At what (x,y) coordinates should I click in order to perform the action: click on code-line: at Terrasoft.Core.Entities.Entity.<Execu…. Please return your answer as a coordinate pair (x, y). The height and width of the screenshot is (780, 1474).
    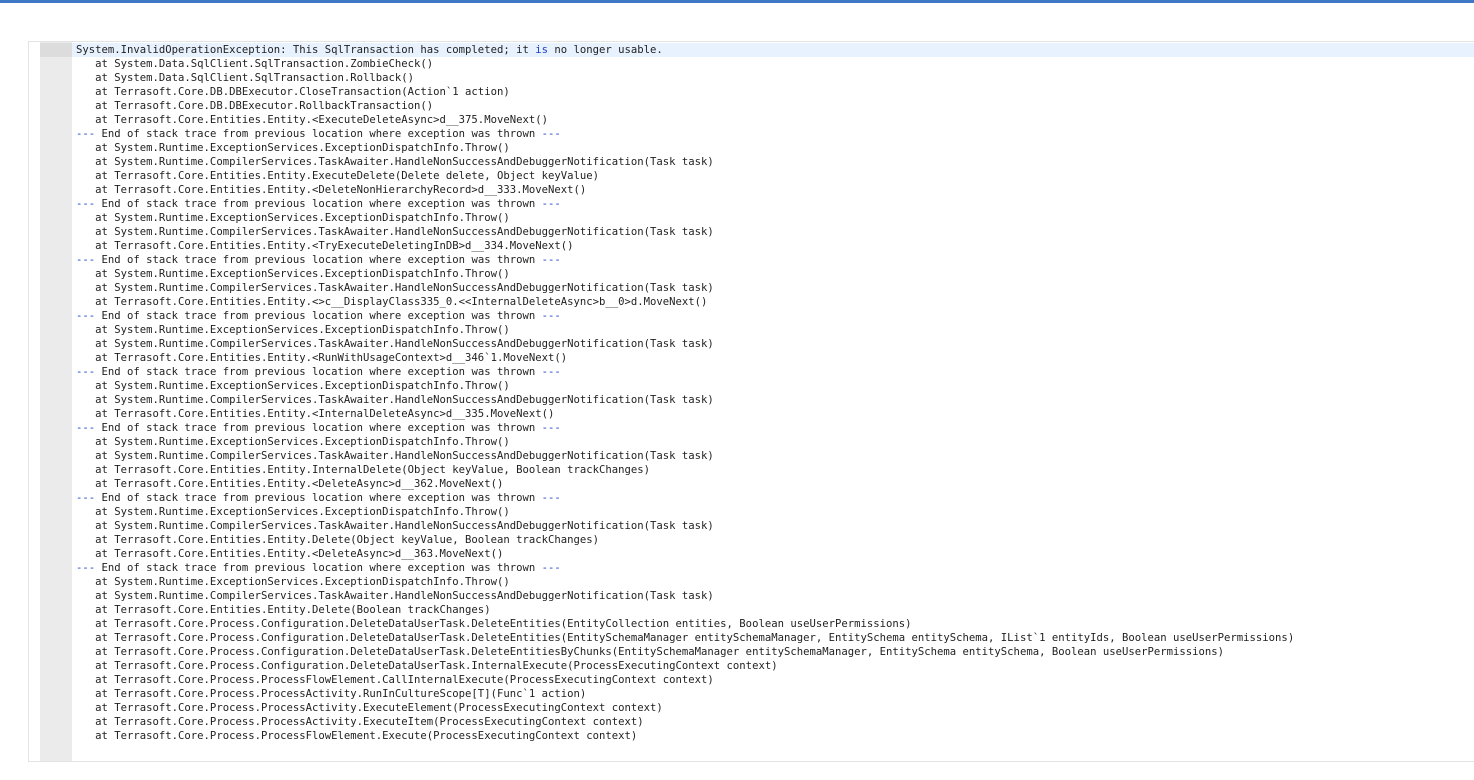
    Looking at the image, I should click on (312, 120).